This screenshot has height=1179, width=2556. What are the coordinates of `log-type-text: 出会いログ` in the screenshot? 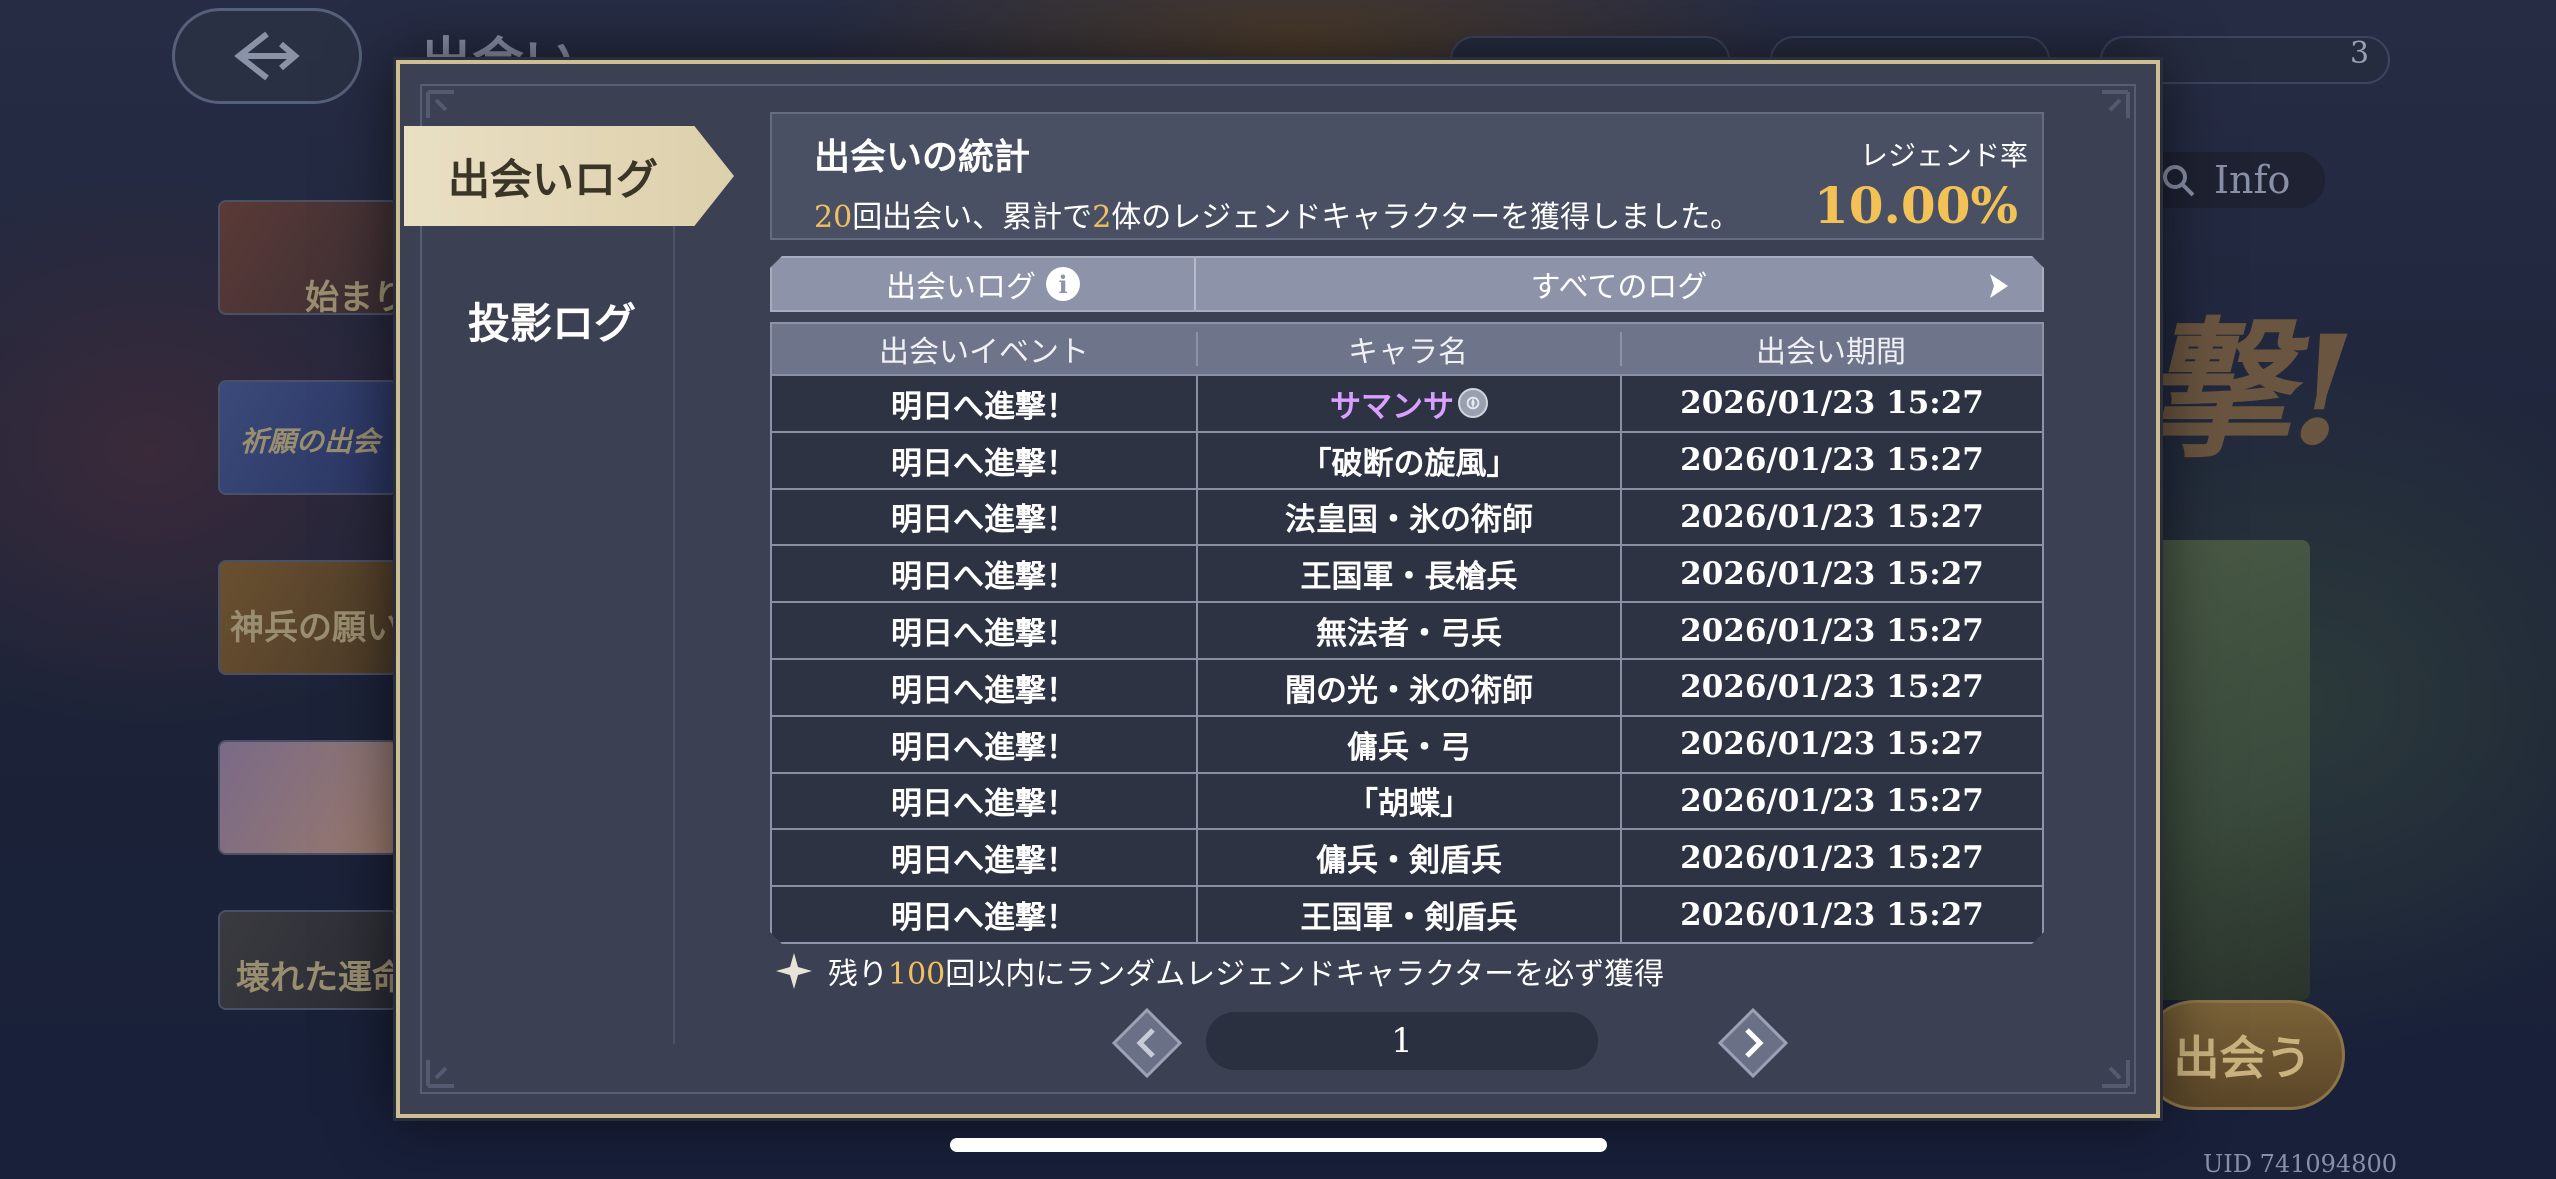 It's located at (961, 287).